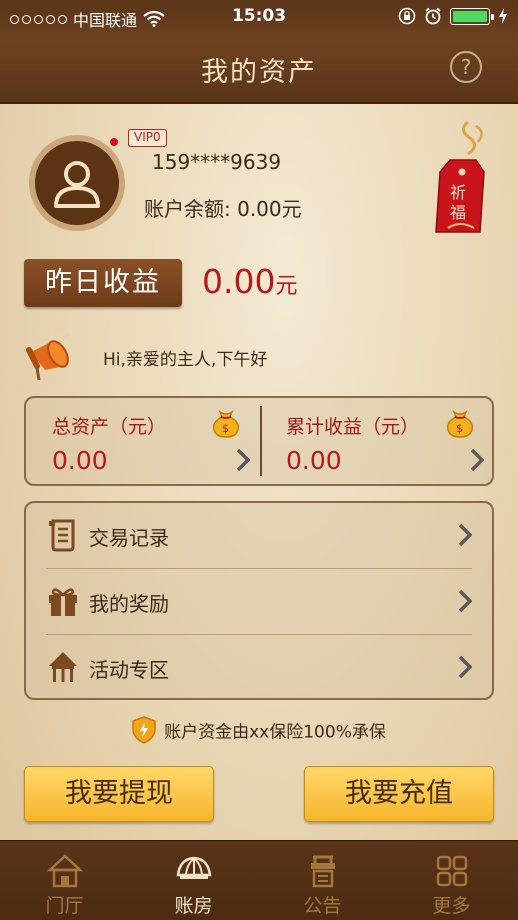  Describe the element at coordinates (129, 604) in the screenshot. I see `menu-label: 我的奖励` at that location.